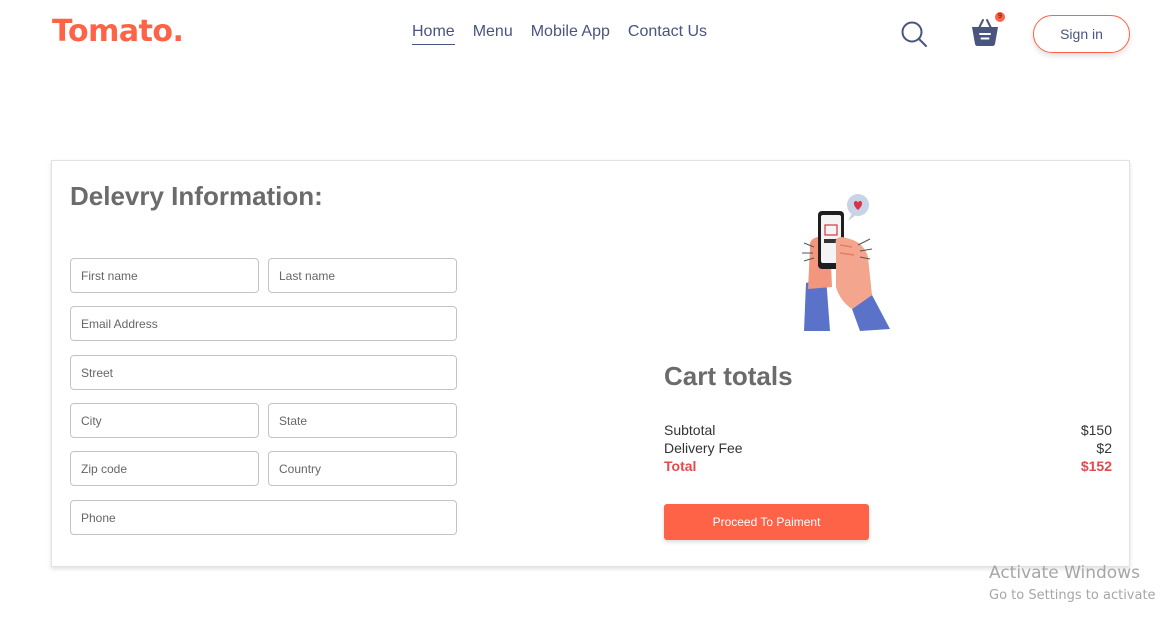 The image size is (1160, 617). What do you see at coordinates (846, 262) in the screenshot?
I see `phone-shopping-illustration` at bounding box center [846, 262].